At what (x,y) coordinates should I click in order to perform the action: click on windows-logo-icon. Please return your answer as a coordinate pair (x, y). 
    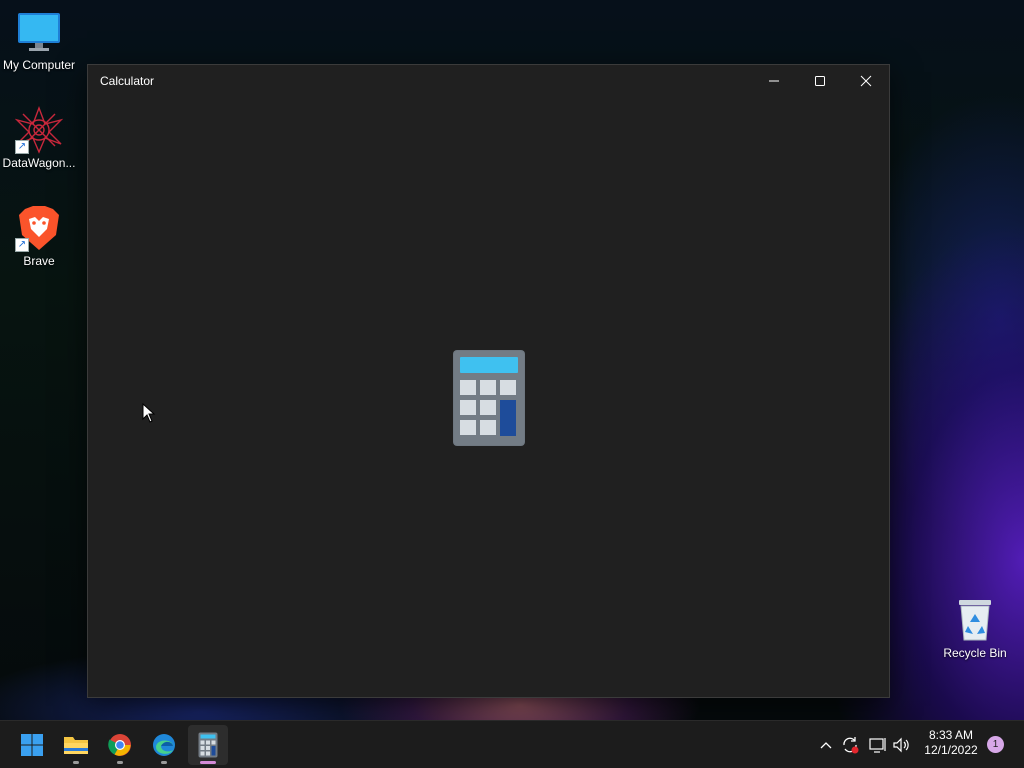
    Looking at the image, I should click on (32, 745).